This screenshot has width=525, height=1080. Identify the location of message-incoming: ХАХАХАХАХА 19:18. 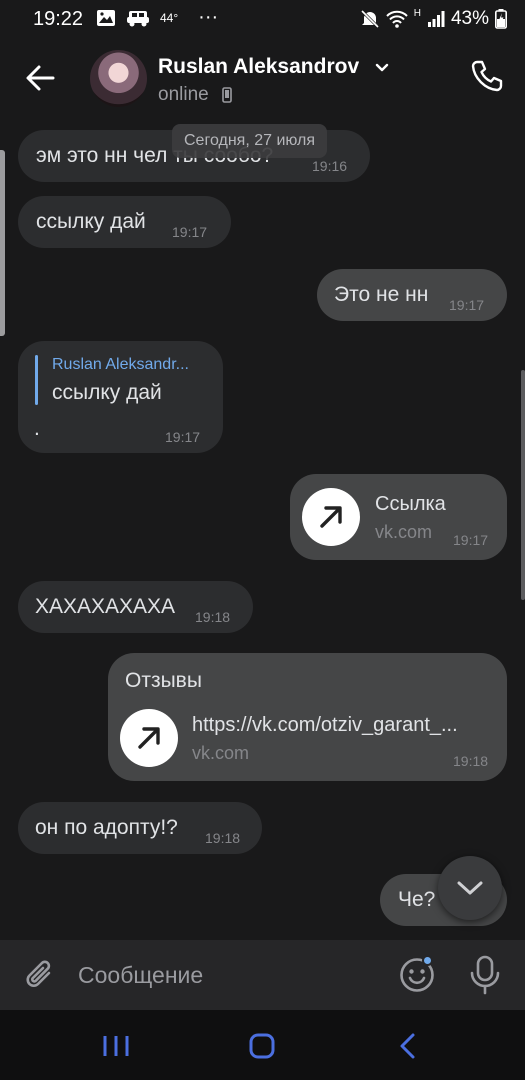
(135, 607).